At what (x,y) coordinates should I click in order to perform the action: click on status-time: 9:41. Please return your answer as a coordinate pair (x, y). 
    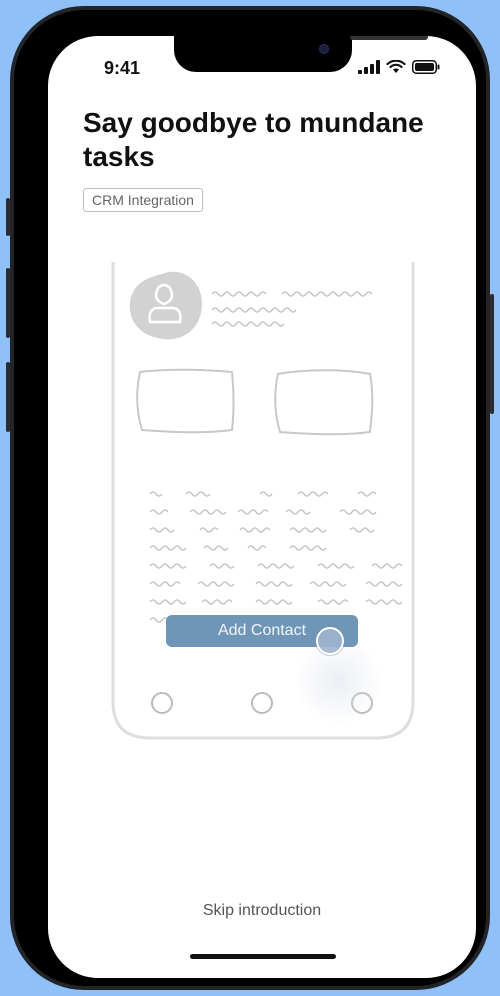
    Looking at the image, I should click on (122, 68).